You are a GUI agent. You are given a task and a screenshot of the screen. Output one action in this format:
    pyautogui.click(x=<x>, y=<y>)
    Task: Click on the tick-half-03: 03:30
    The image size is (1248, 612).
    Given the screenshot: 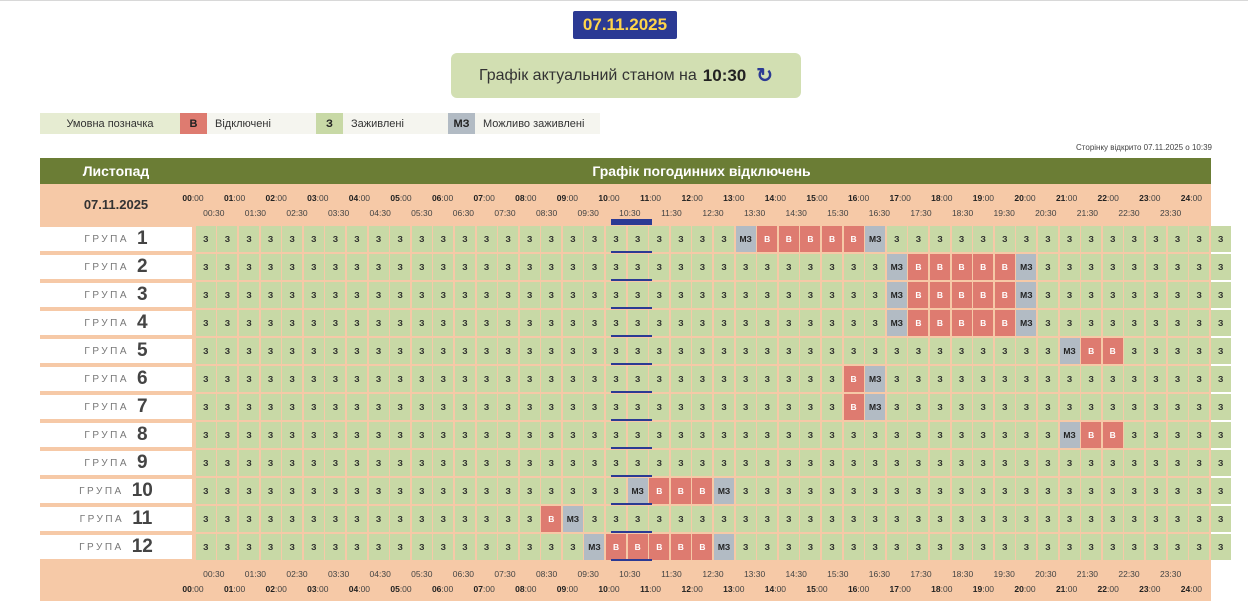 What is the action you would take?
    pyautogui.click(x=338, y=574)
    